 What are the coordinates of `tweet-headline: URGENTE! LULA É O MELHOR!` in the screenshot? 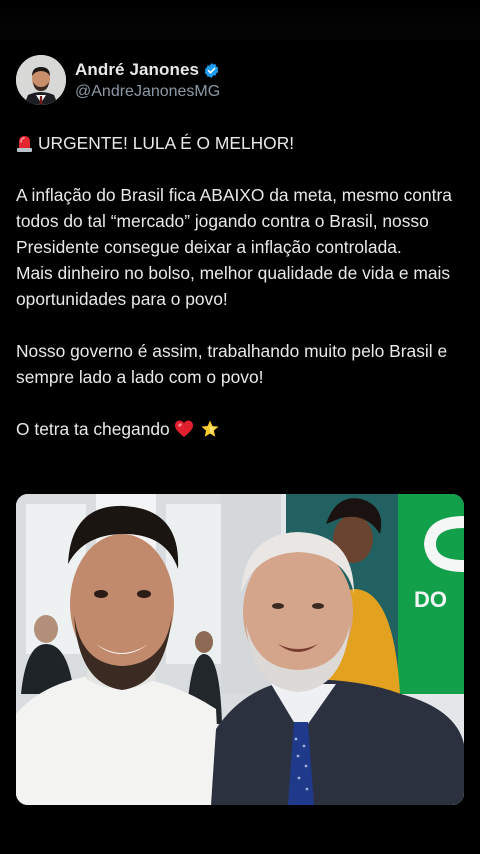 It's located at (241, 143).